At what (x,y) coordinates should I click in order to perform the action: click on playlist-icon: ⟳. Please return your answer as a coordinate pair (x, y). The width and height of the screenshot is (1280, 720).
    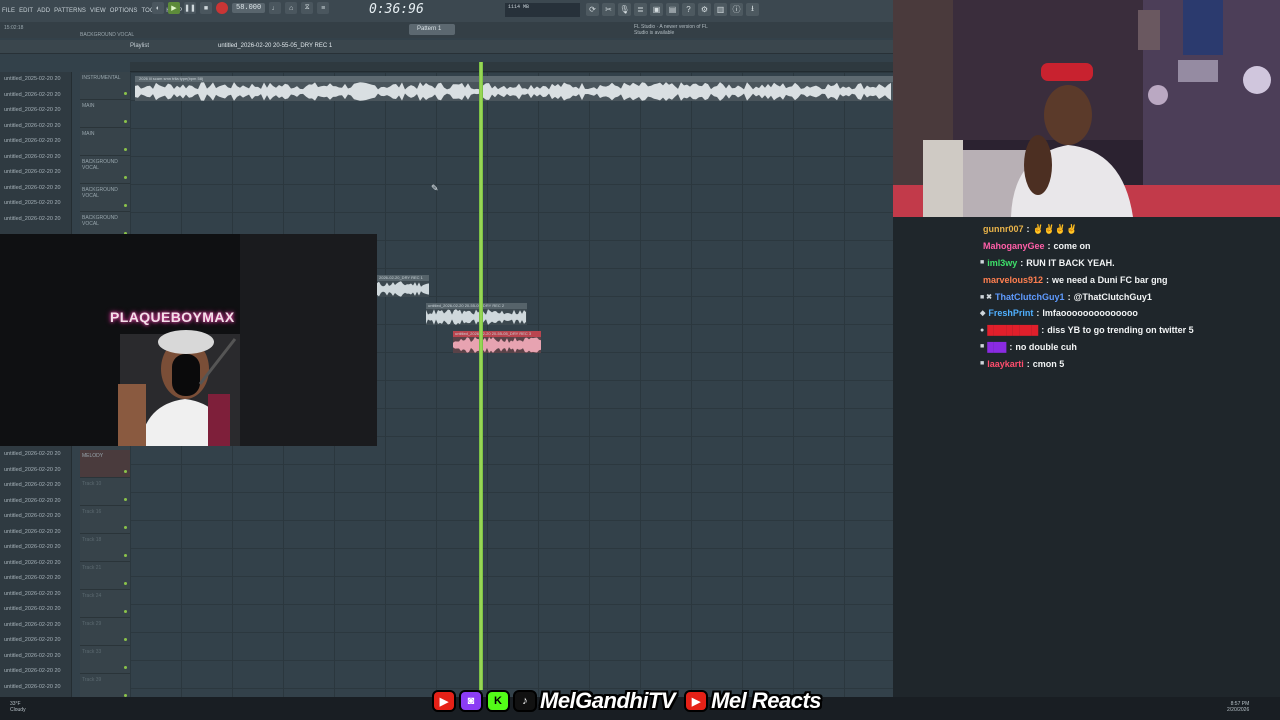
    Looking at the image, I should click on (592, 9).